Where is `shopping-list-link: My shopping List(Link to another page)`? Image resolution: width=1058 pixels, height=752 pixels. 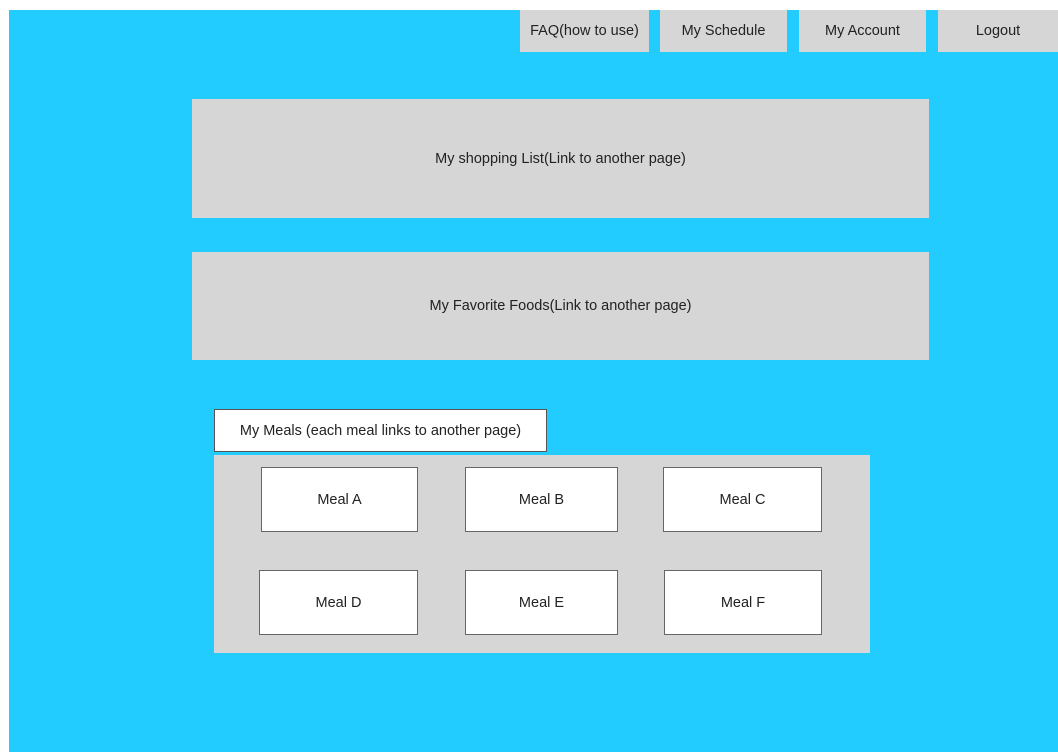 shopping-list-link: My shopping List(Link to another page) is located at coordinates (560, 158).